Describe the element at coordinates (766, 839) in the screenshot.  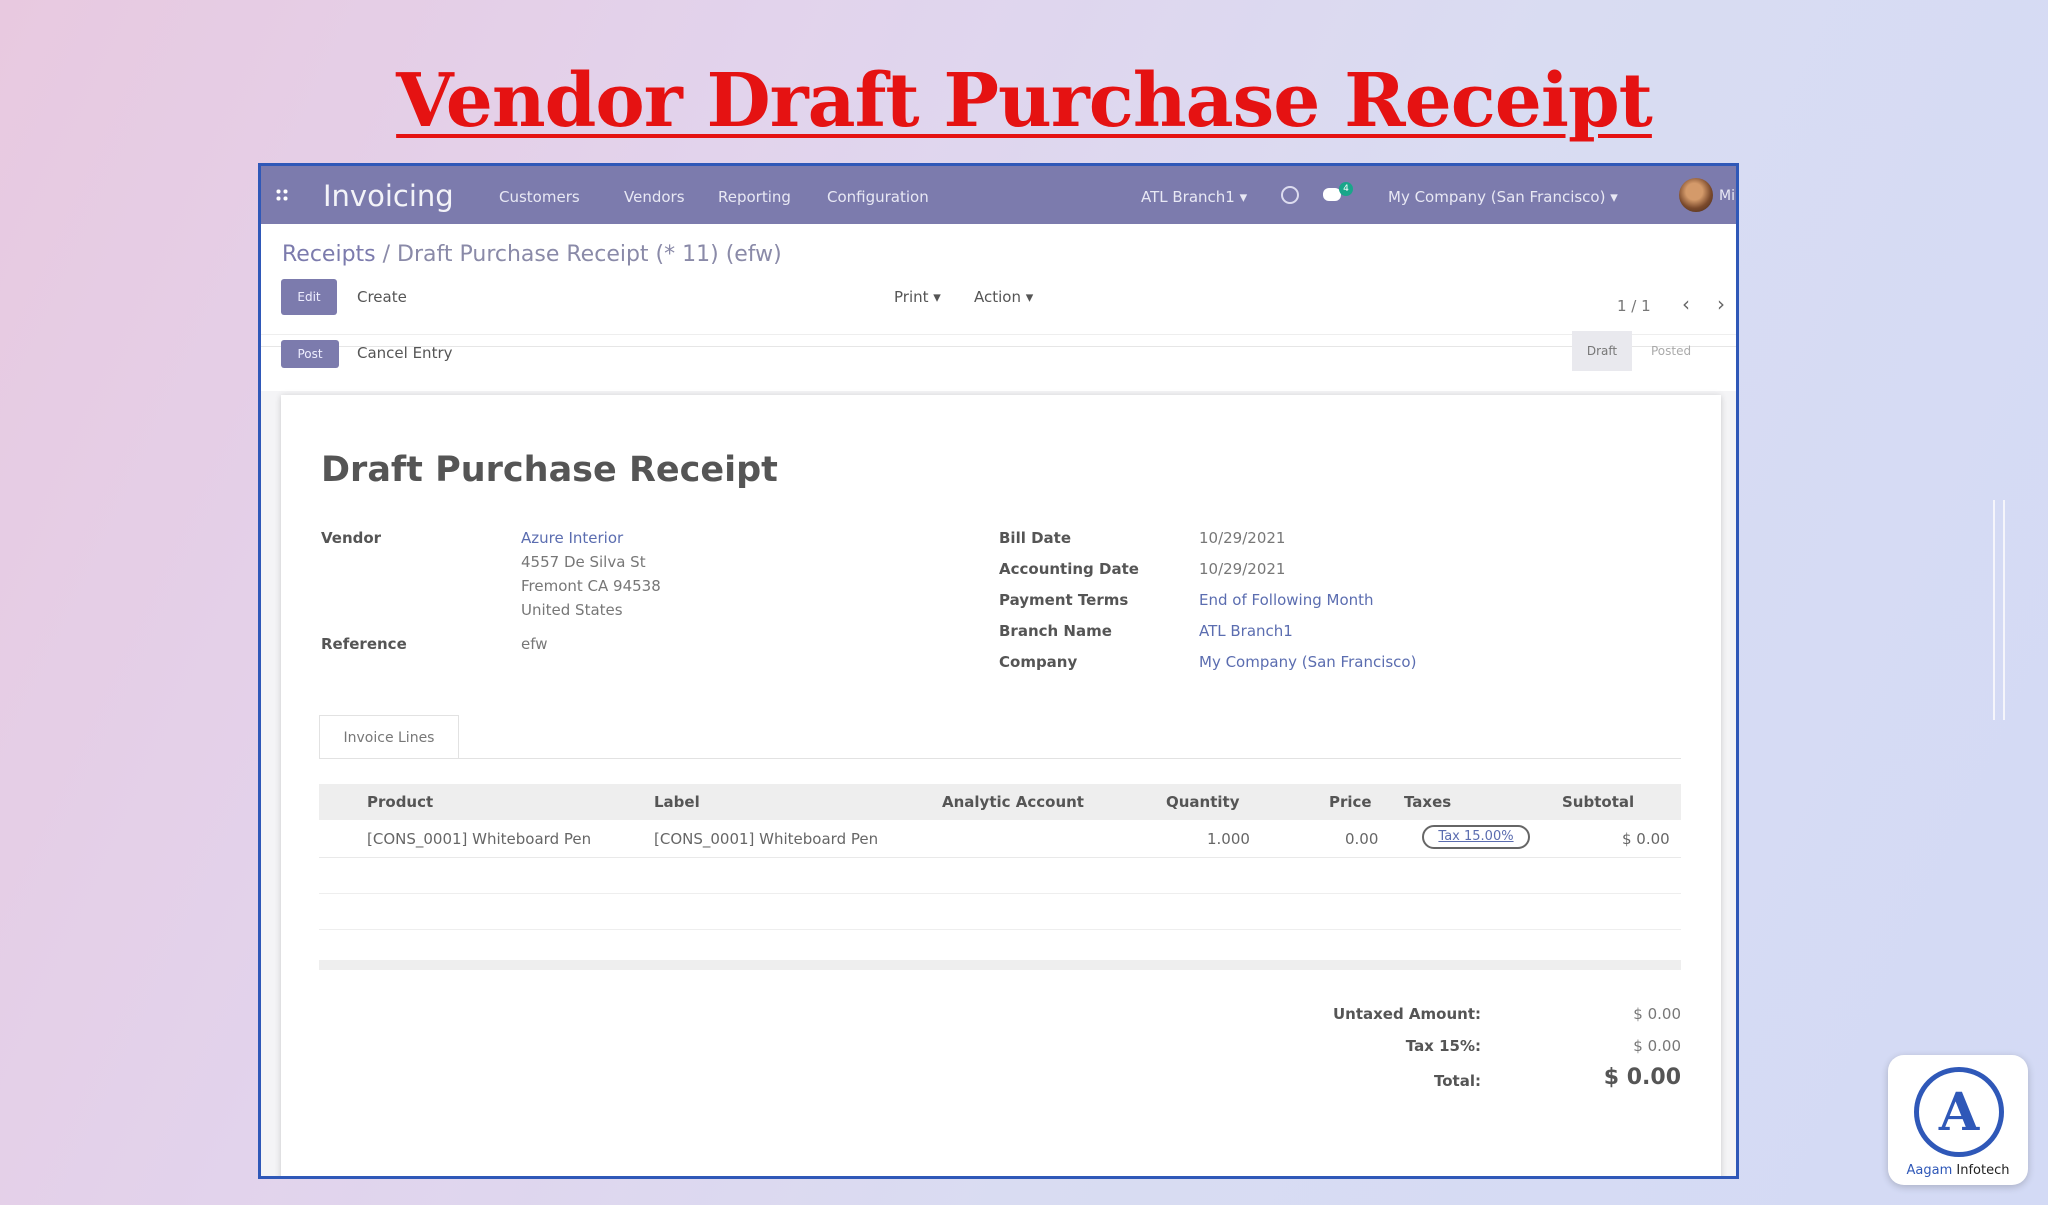
I see `row-label: [CONS_0001] Whiteboard Pen` at that location.